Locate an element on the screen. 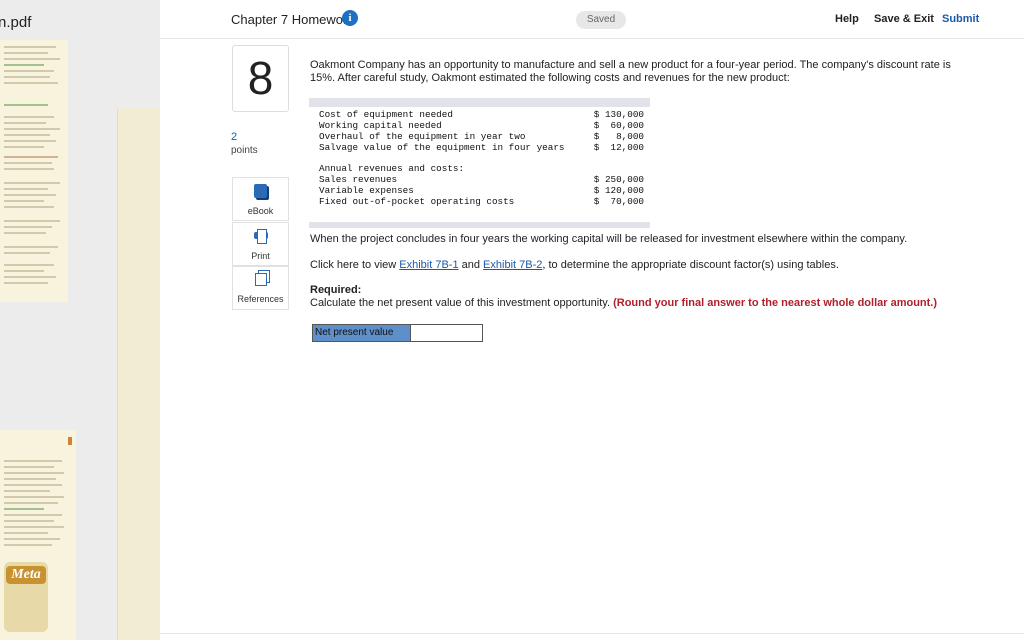  chapter-title: Chapter 7 Homework is located at coordinates (292, 19).